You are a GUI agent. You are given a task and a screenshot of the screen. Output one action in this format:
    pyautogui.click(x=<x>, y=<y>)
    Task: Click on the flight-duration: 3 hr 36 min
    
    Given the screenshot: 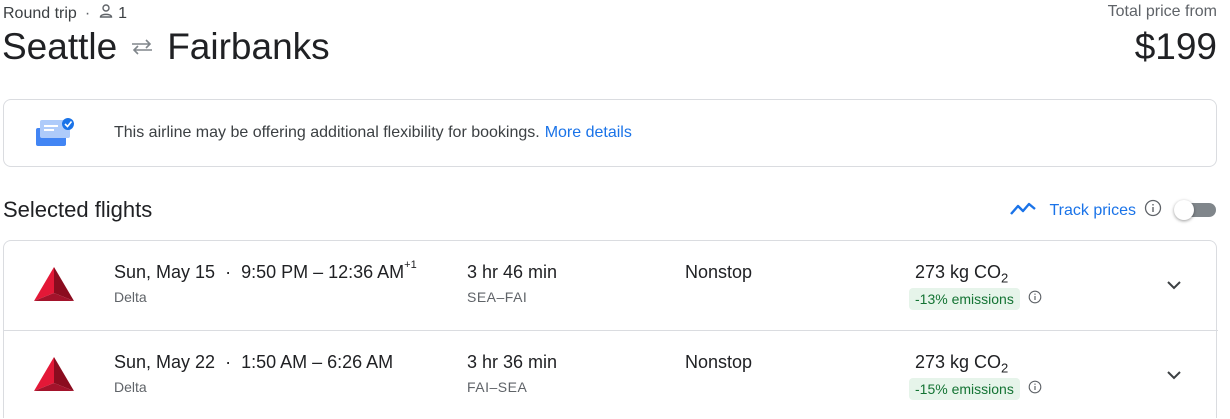 What is the action you would take?
    pyautogui.click(x=512, y=362)
    